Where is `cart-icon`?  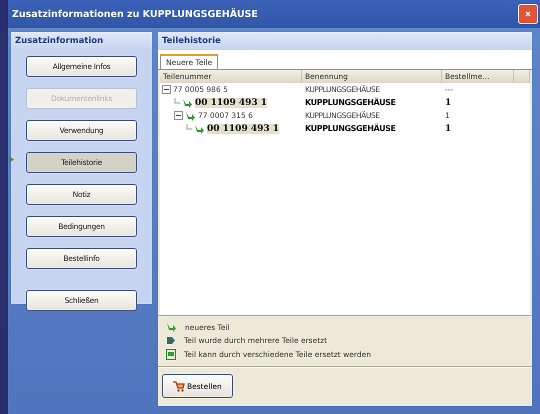
cart-icon is located at coordinates (179, 386).